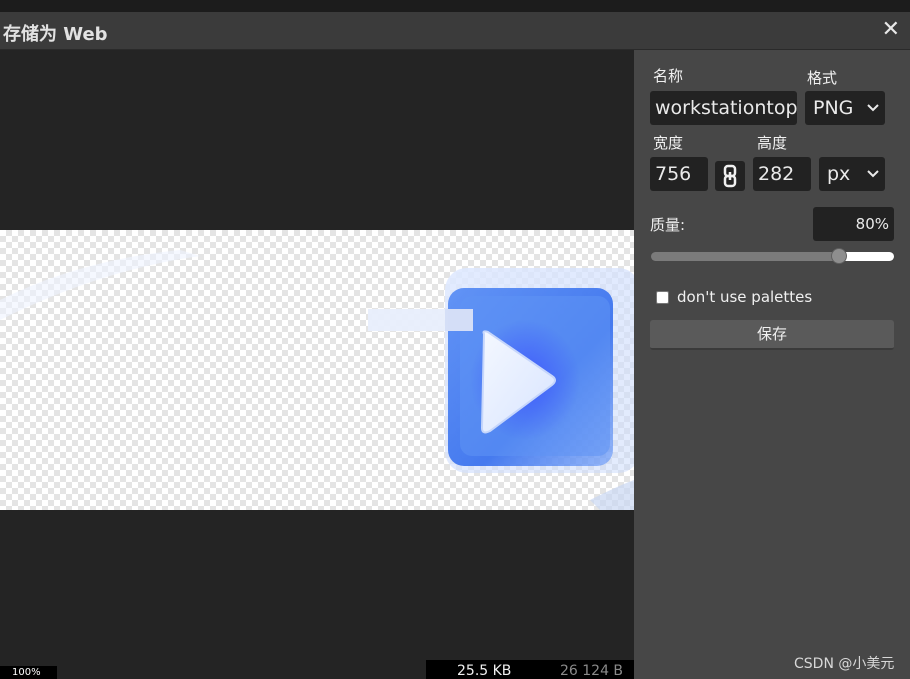  What do you see at coordinates (668, 225) in the screenshot?
I see `quality-label: 质量:` at bounding box center [668, 225].